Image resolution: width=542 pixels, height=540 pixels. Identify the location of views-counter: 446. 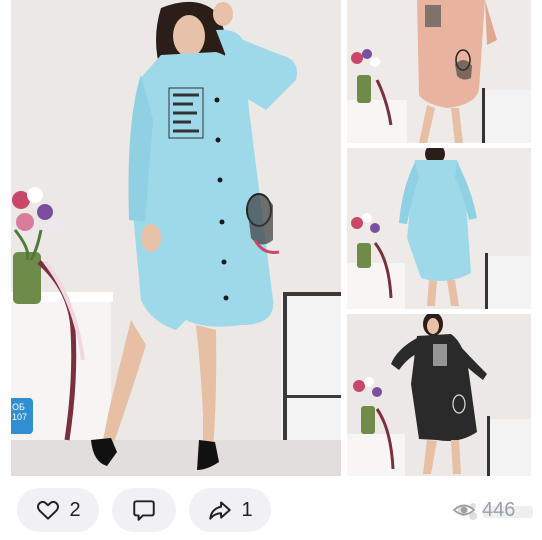
(483, 510).